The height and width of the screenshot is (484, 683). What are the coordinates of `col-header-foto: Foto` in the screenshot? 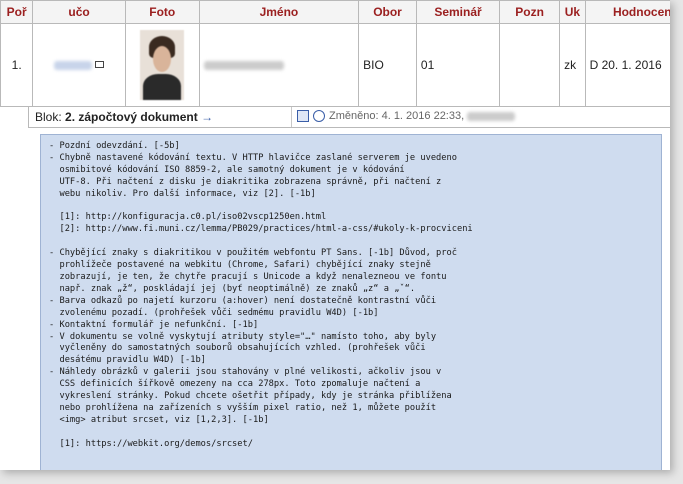 It's located at (162, 12).